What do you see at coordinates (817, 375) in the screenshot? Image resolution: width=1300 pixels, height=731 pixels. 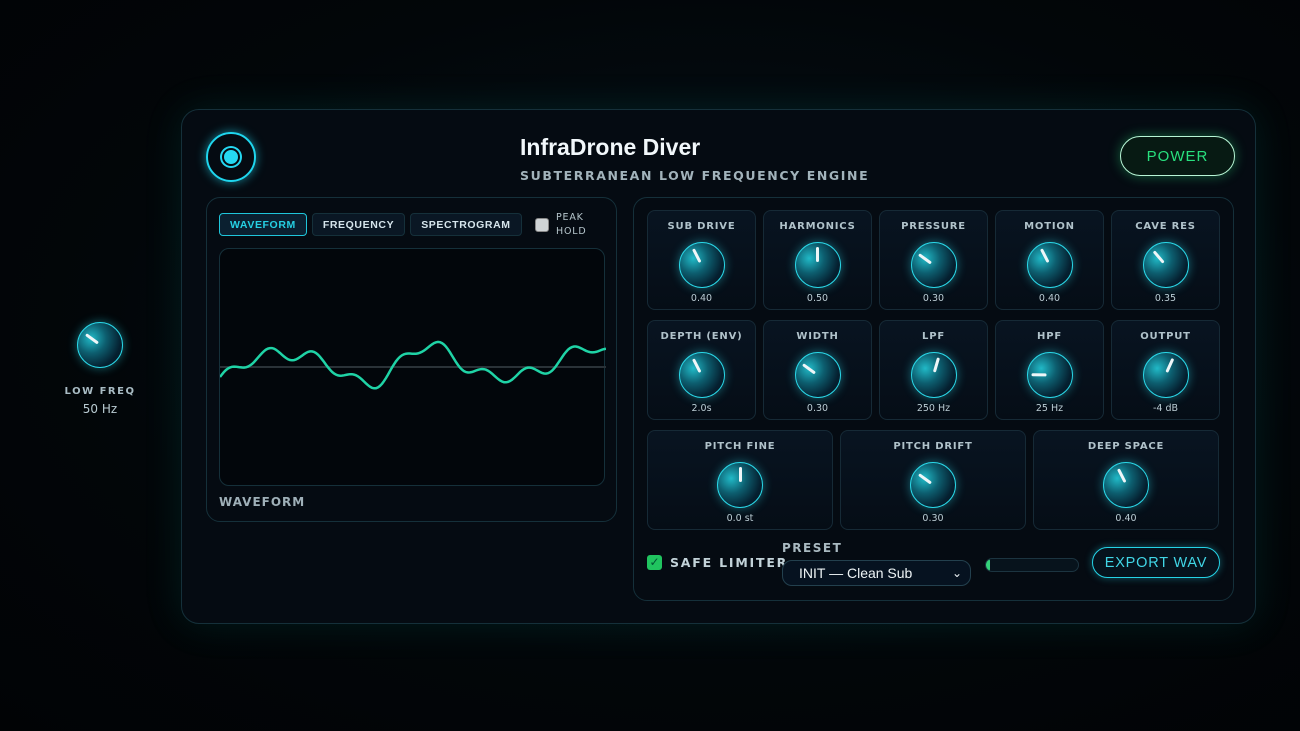 I see `width-knob` at bounding box center [817, 375].